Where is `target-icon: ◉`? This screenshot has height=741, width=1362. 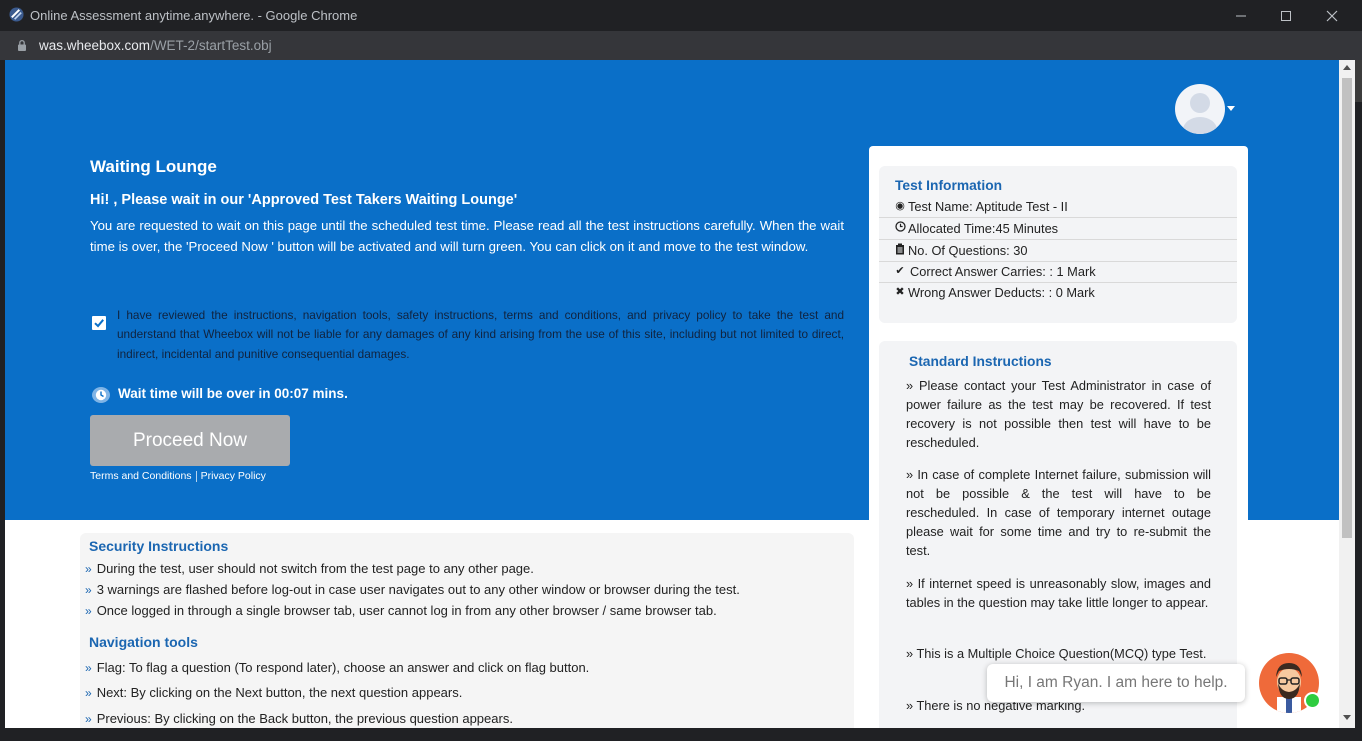 target-icon: ◉ is located at coordinates (900, 206).